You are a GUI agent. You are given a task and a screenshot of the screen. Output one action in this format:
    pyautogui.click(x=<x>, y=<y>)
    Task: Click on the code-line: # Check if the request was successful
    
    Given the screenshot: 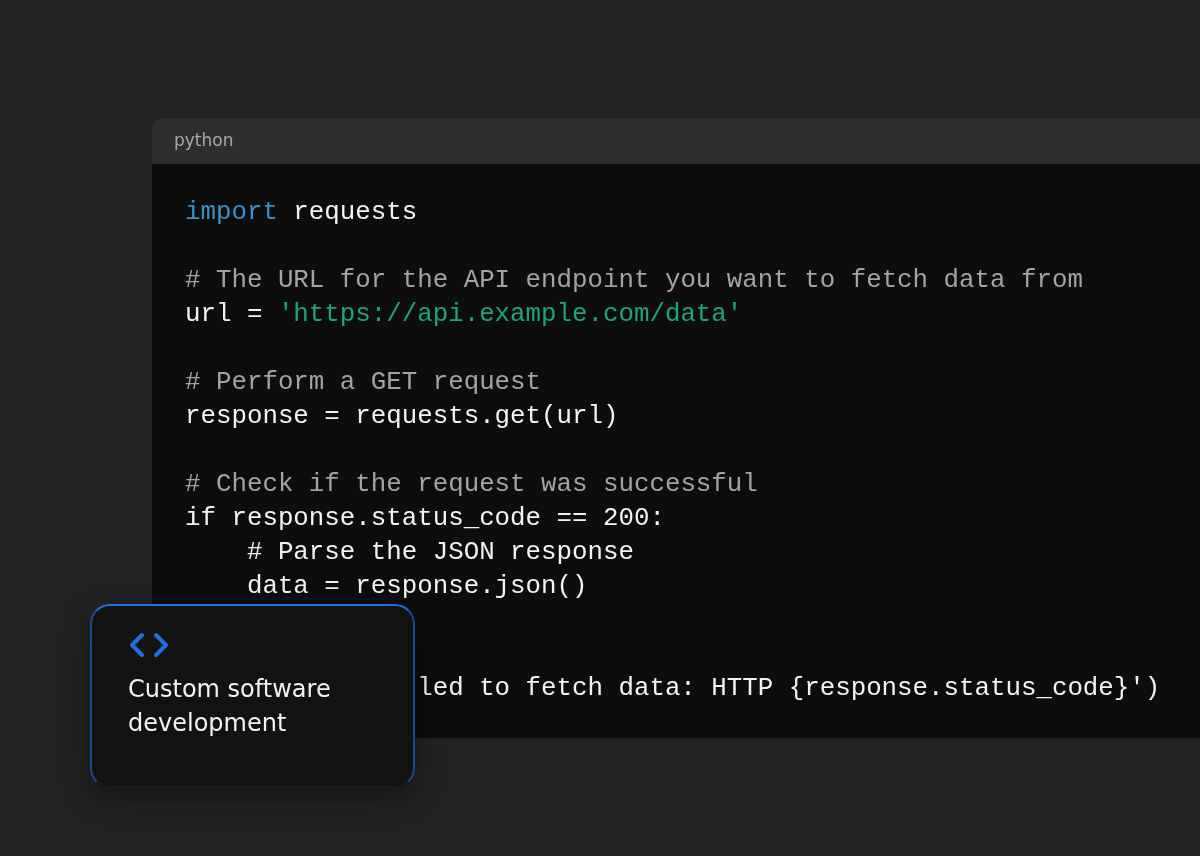 What is the action you would take?
    pyautogui.click(x=471, y=485)
    